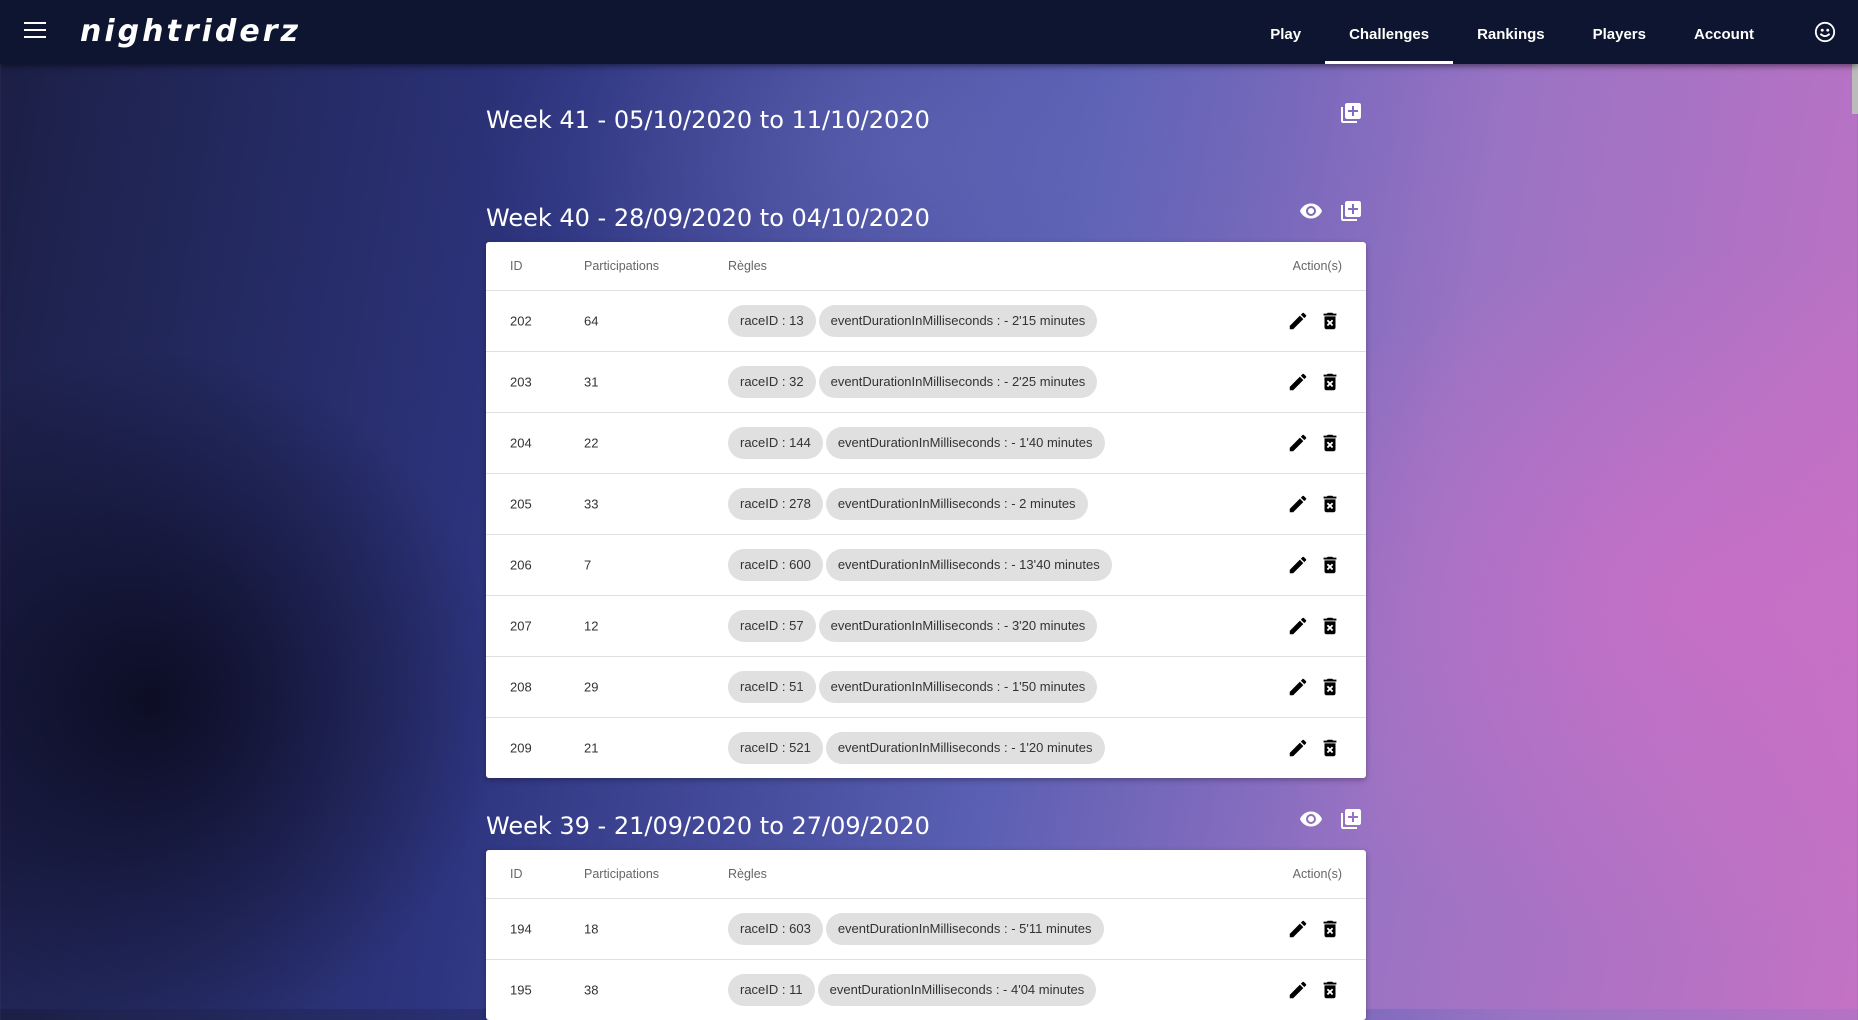  Describe the element at coordinates (521, 321) in the screenshot. I see `row-id: 202` at that location.